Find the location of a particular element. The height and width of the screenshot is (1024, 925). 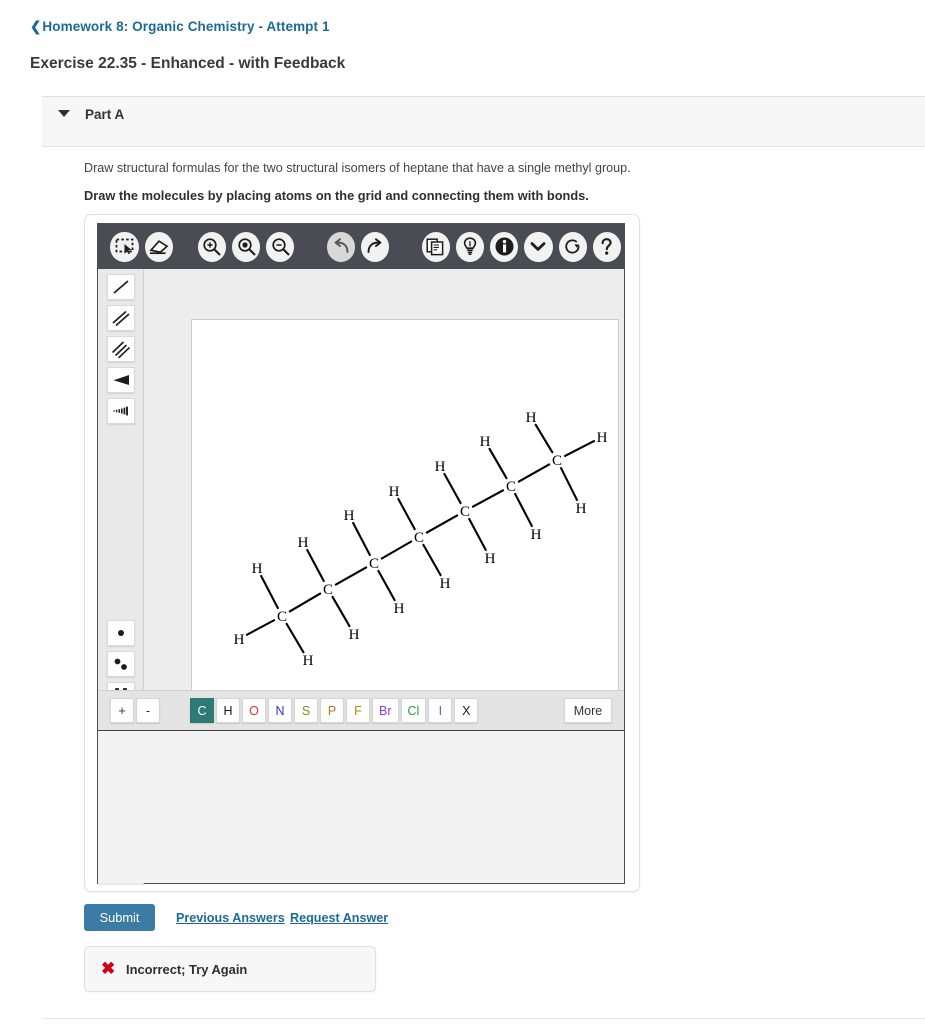

bond-C7-H7c is located at coordinates (569, 484).